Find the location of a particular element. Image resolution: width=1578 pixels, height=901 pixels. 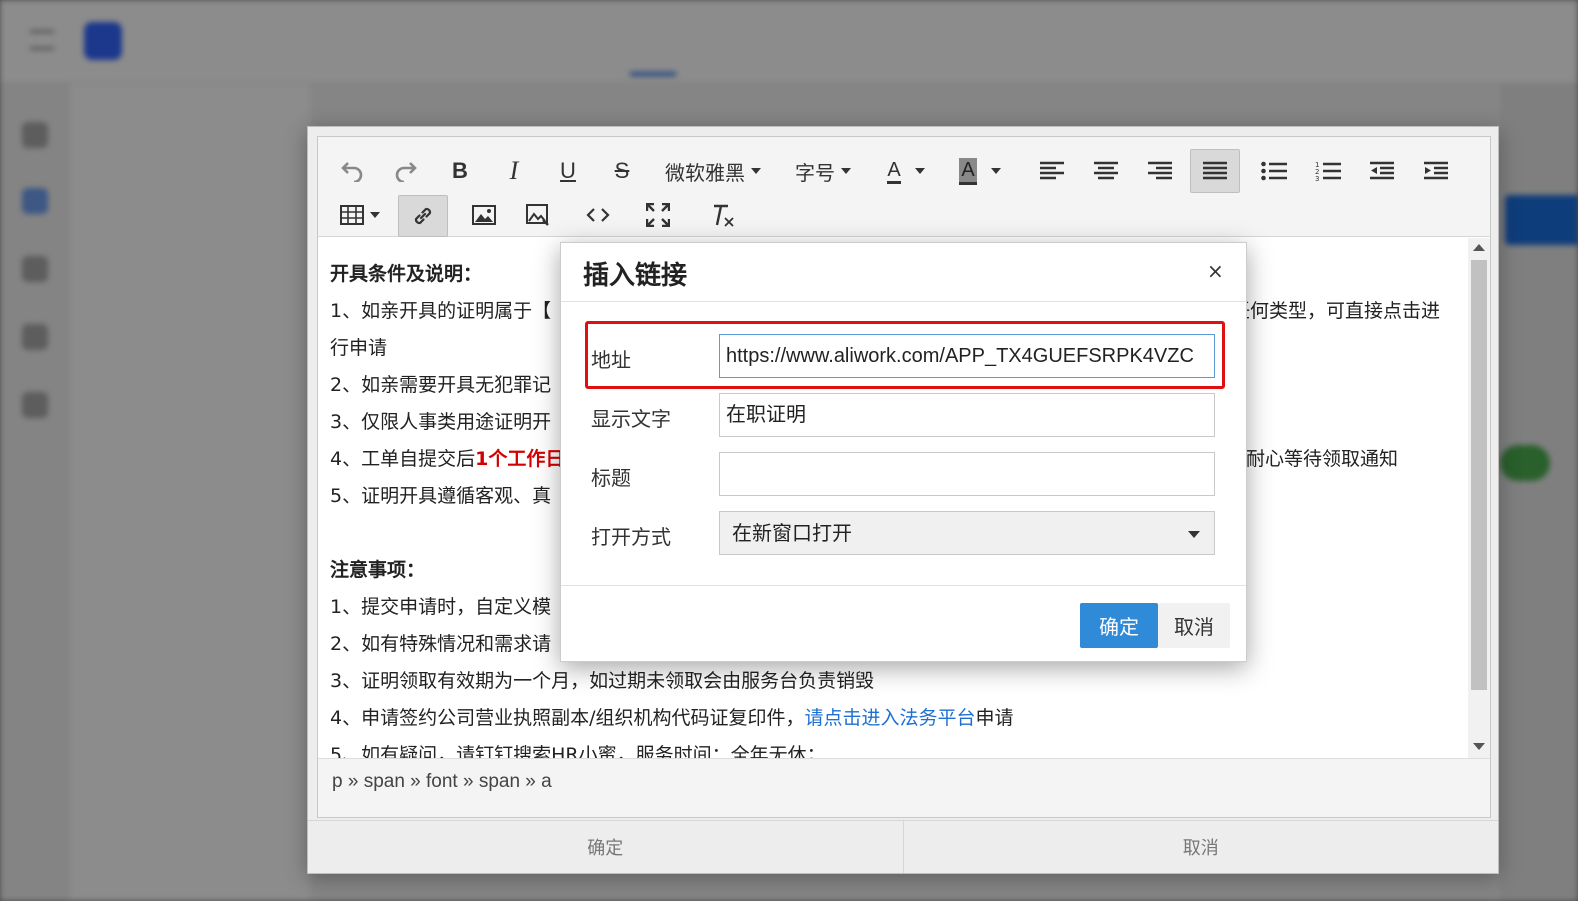

fullscreen-button is located at coordinates (658, 215).